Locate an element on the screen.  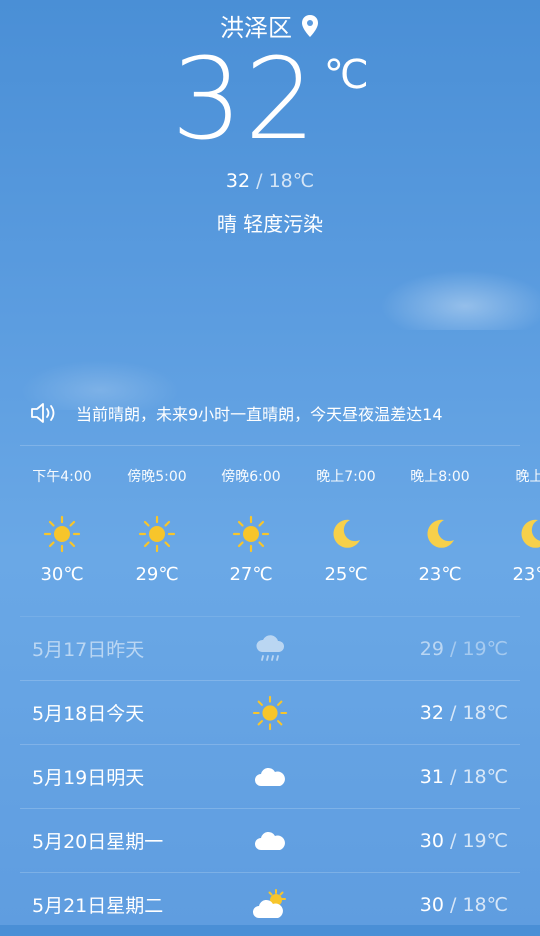
daily-row: 5月19日明天 31 / 18℃ is located at coordinates (270, 776).